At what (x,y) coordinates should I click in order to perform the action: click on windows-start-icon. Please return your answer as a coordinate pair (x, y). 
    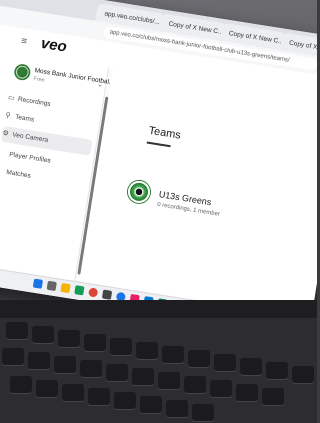
    Looking at the image, I should click on (38, 283).